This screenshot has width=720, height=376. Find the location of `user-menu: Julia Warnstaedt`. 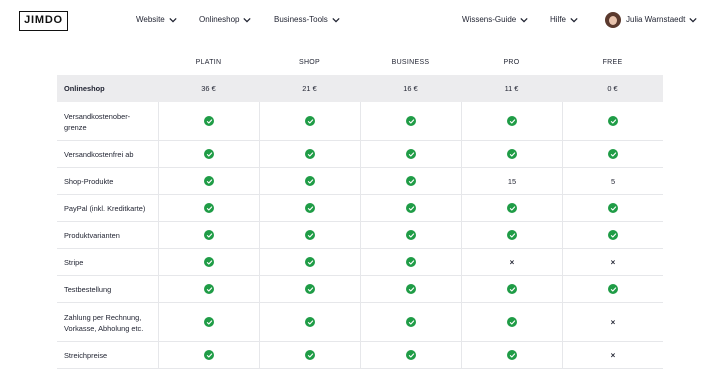

user-menu: Julia Warnstaedt is located at coordinates (661, 19).